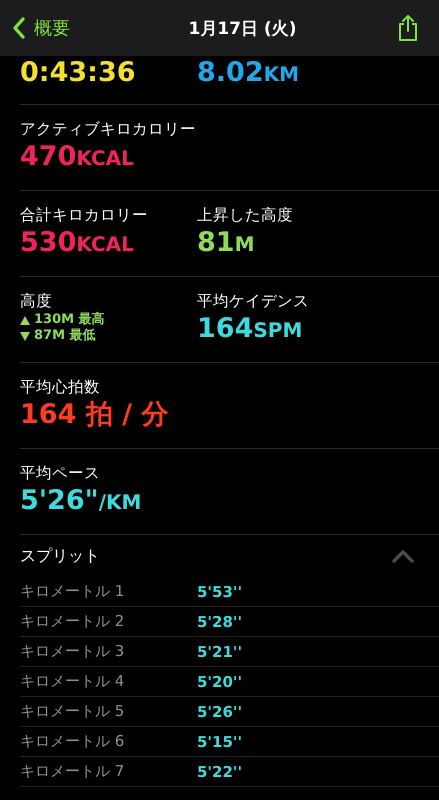  Describe the element at coordinates (219, 741) in the screenshot. I see `split-pace: 5'15''` at that location.